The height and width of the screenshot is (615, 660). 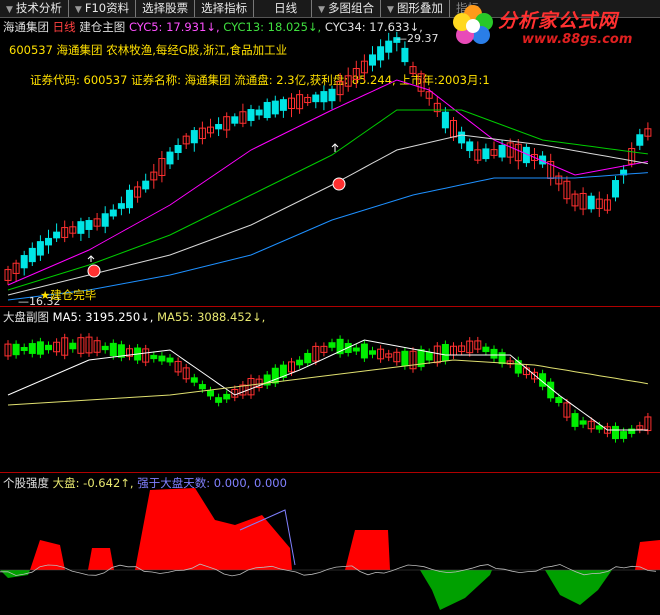 I want to click on ma55-value: MA55: 3088.452↓,, so click(x=211, y=317).